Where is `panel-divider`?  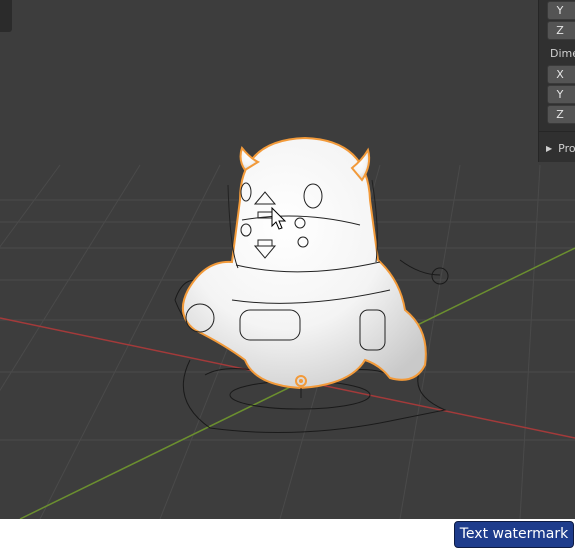 panel-divider is located at coordinates (557, 131).